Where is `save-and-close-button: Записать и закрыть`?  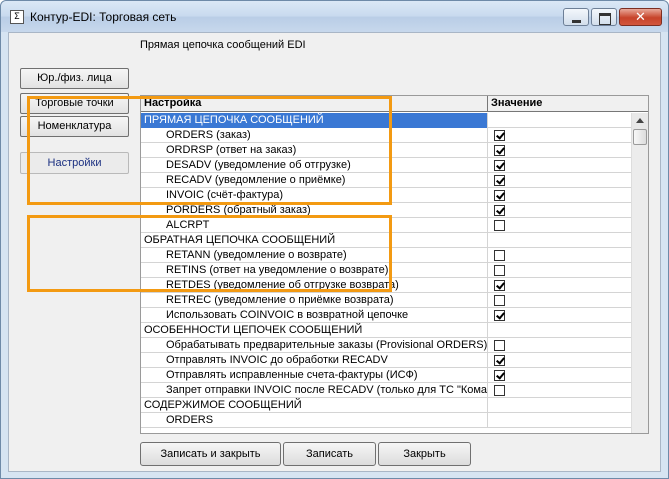 save-and-close-button: Записать и закрыть is located at coordinates (210, 454).